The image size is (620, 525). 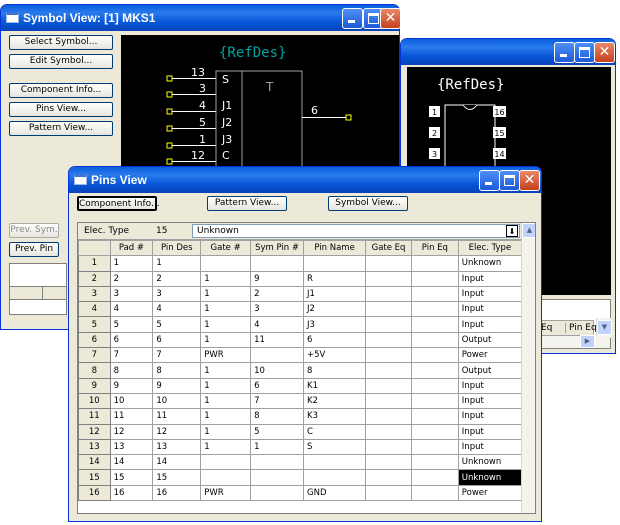 What do you see at coordinates (300, 401) in the screenshot?
I see `table-row: 10 10 10 1 7 K2 Input` at bounding box center [300, 401].